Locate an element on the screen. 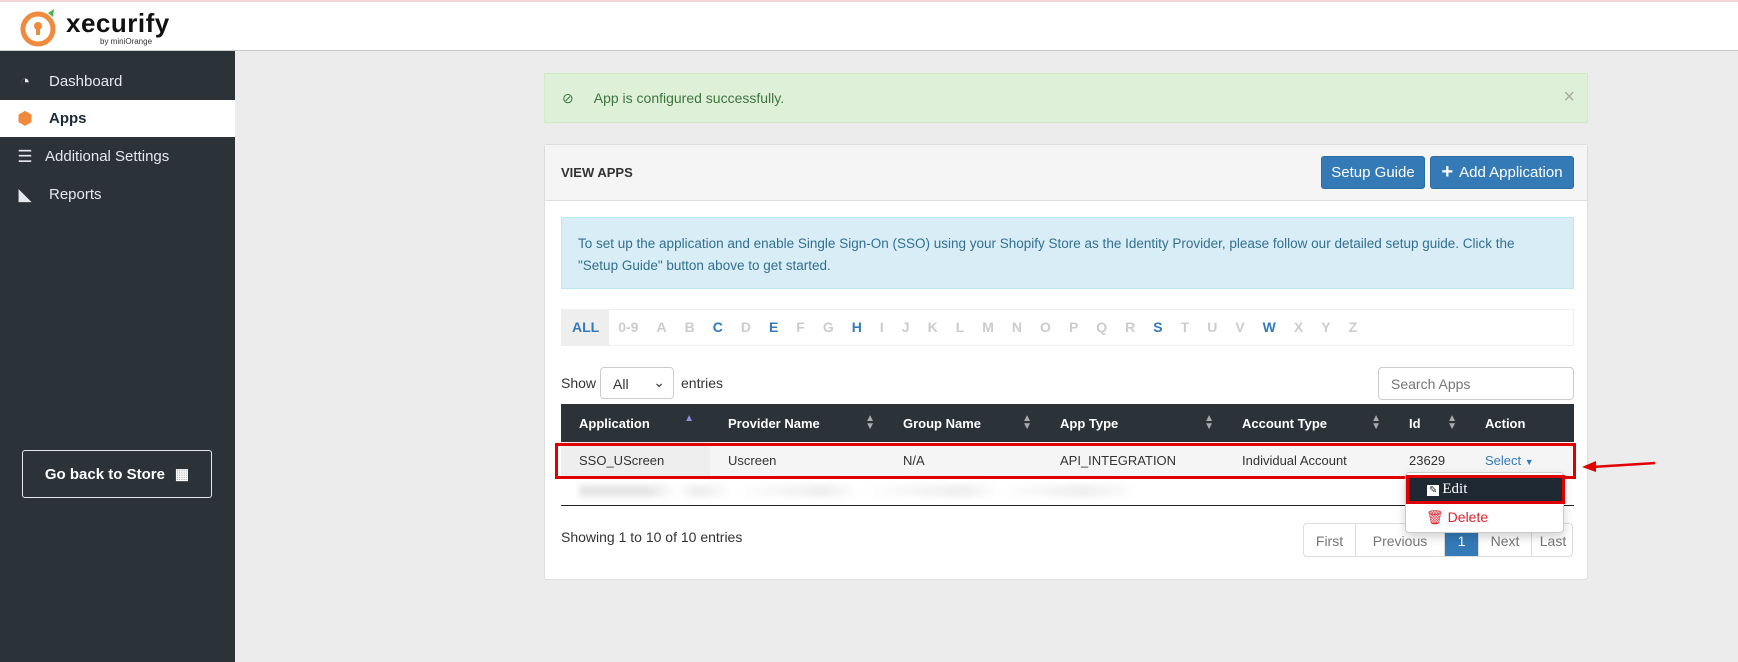 Image resolution: width=1738 pixels, height=662 pixels. sidebar-item-label: Dashboard is located at coordinates (86, 81).